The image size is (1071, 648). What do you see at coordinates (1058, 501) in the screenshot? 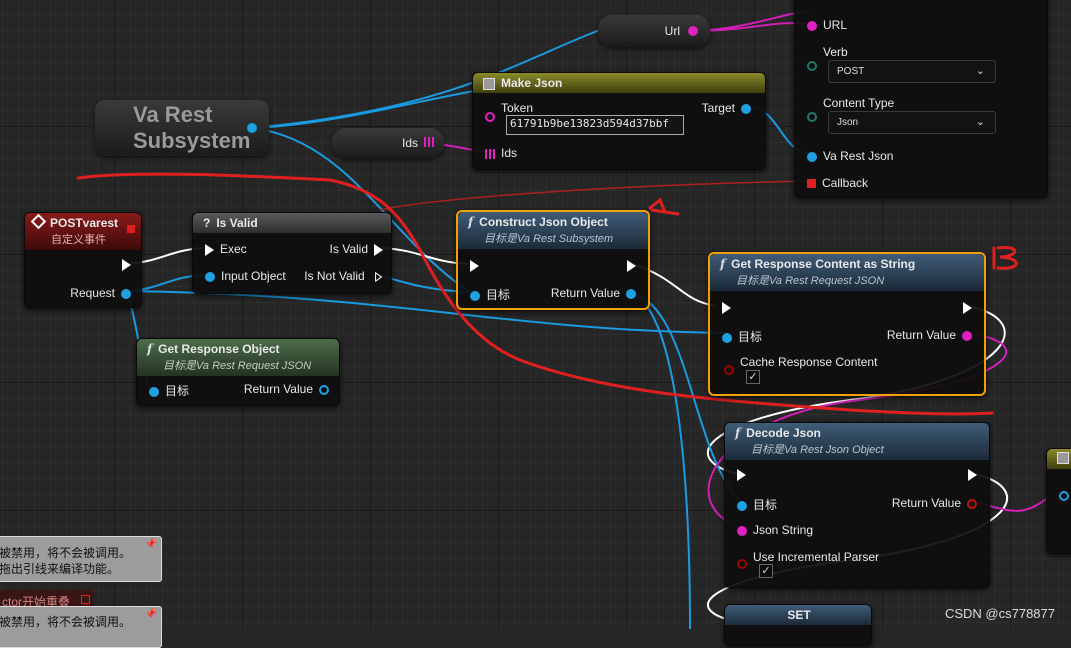
I see `offscreen-node` at bounding box center [1058, 501].